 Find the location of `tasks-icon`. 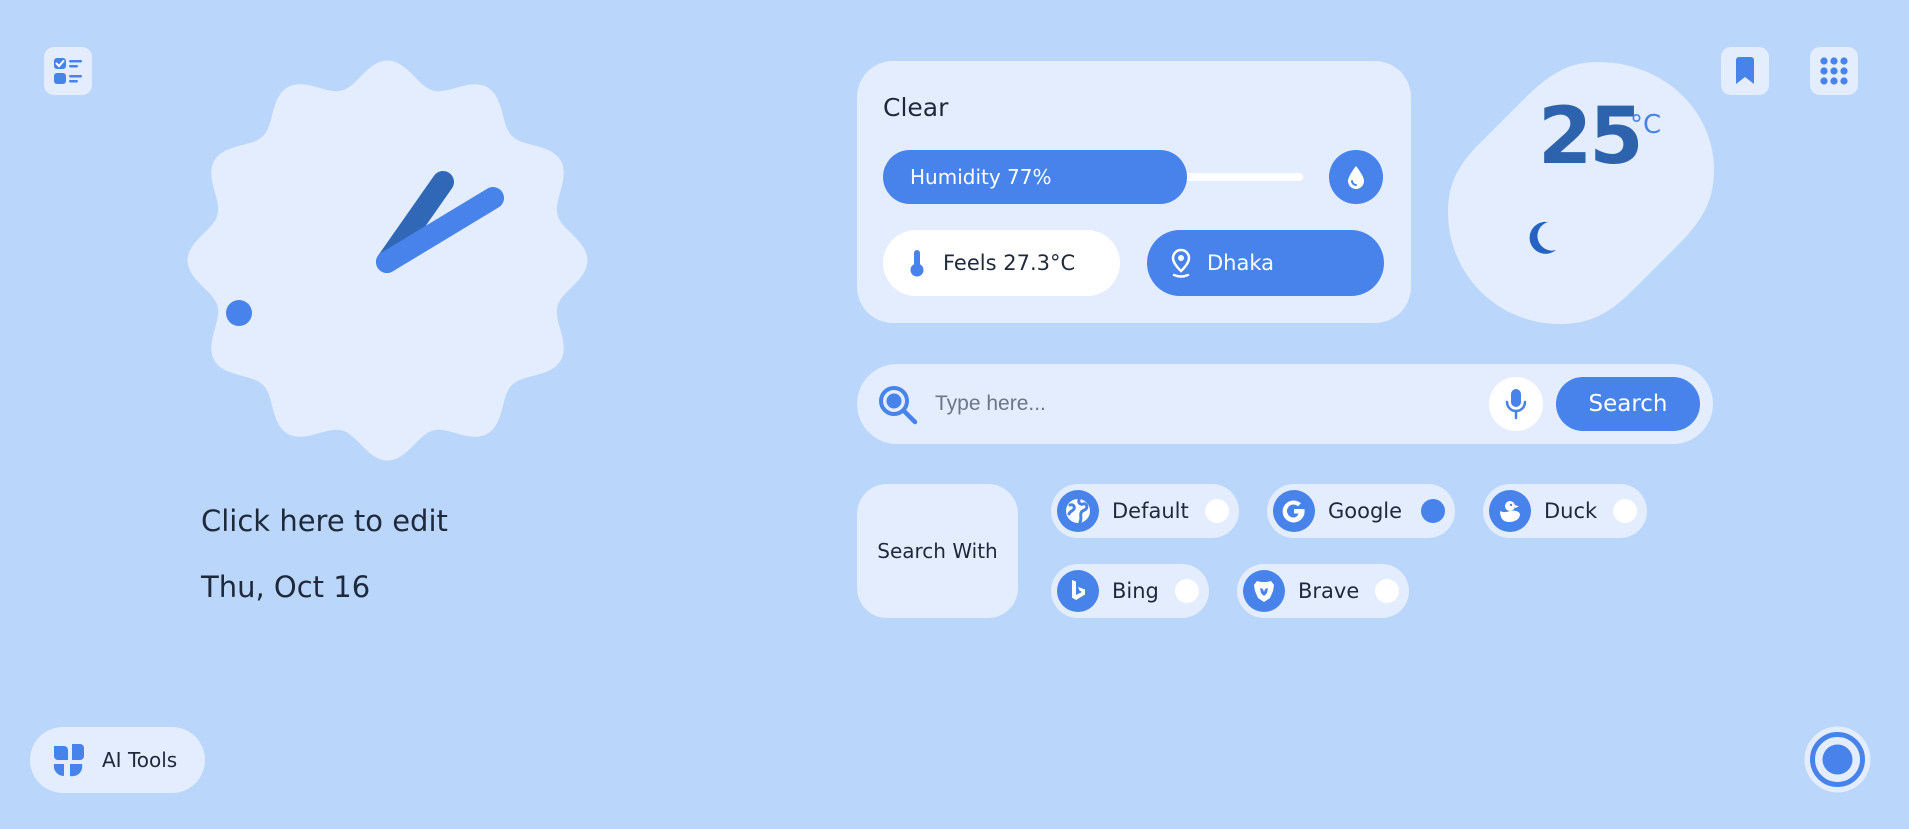

tasks-icon is located at coordinates (68, 71).